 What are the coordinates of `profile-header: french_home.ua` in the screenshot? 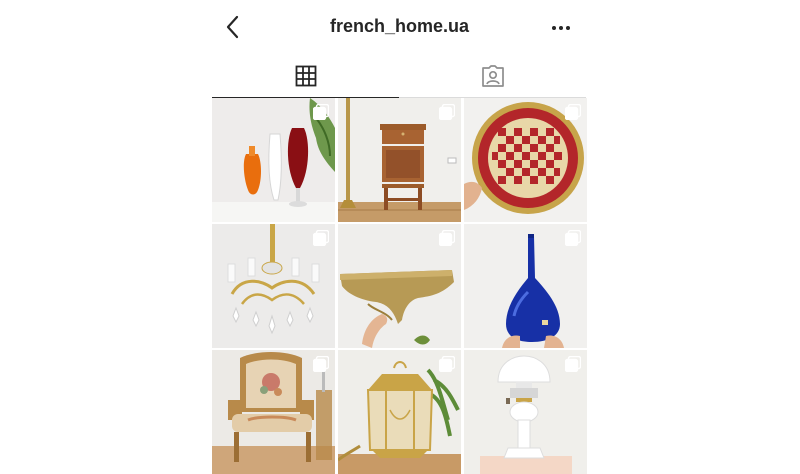 It's located at (399, 28).